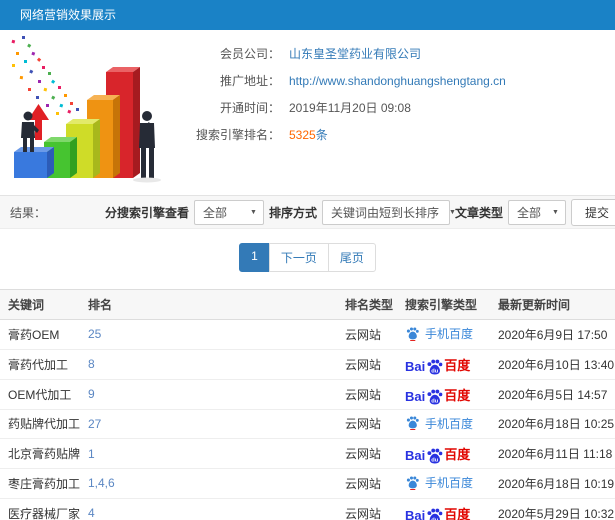 The image size is (615, 520). I want to click on table-row: 药贴牌代加工 27 云网站 手机百度 2020年6月18日 10:25, so click(307, 424).